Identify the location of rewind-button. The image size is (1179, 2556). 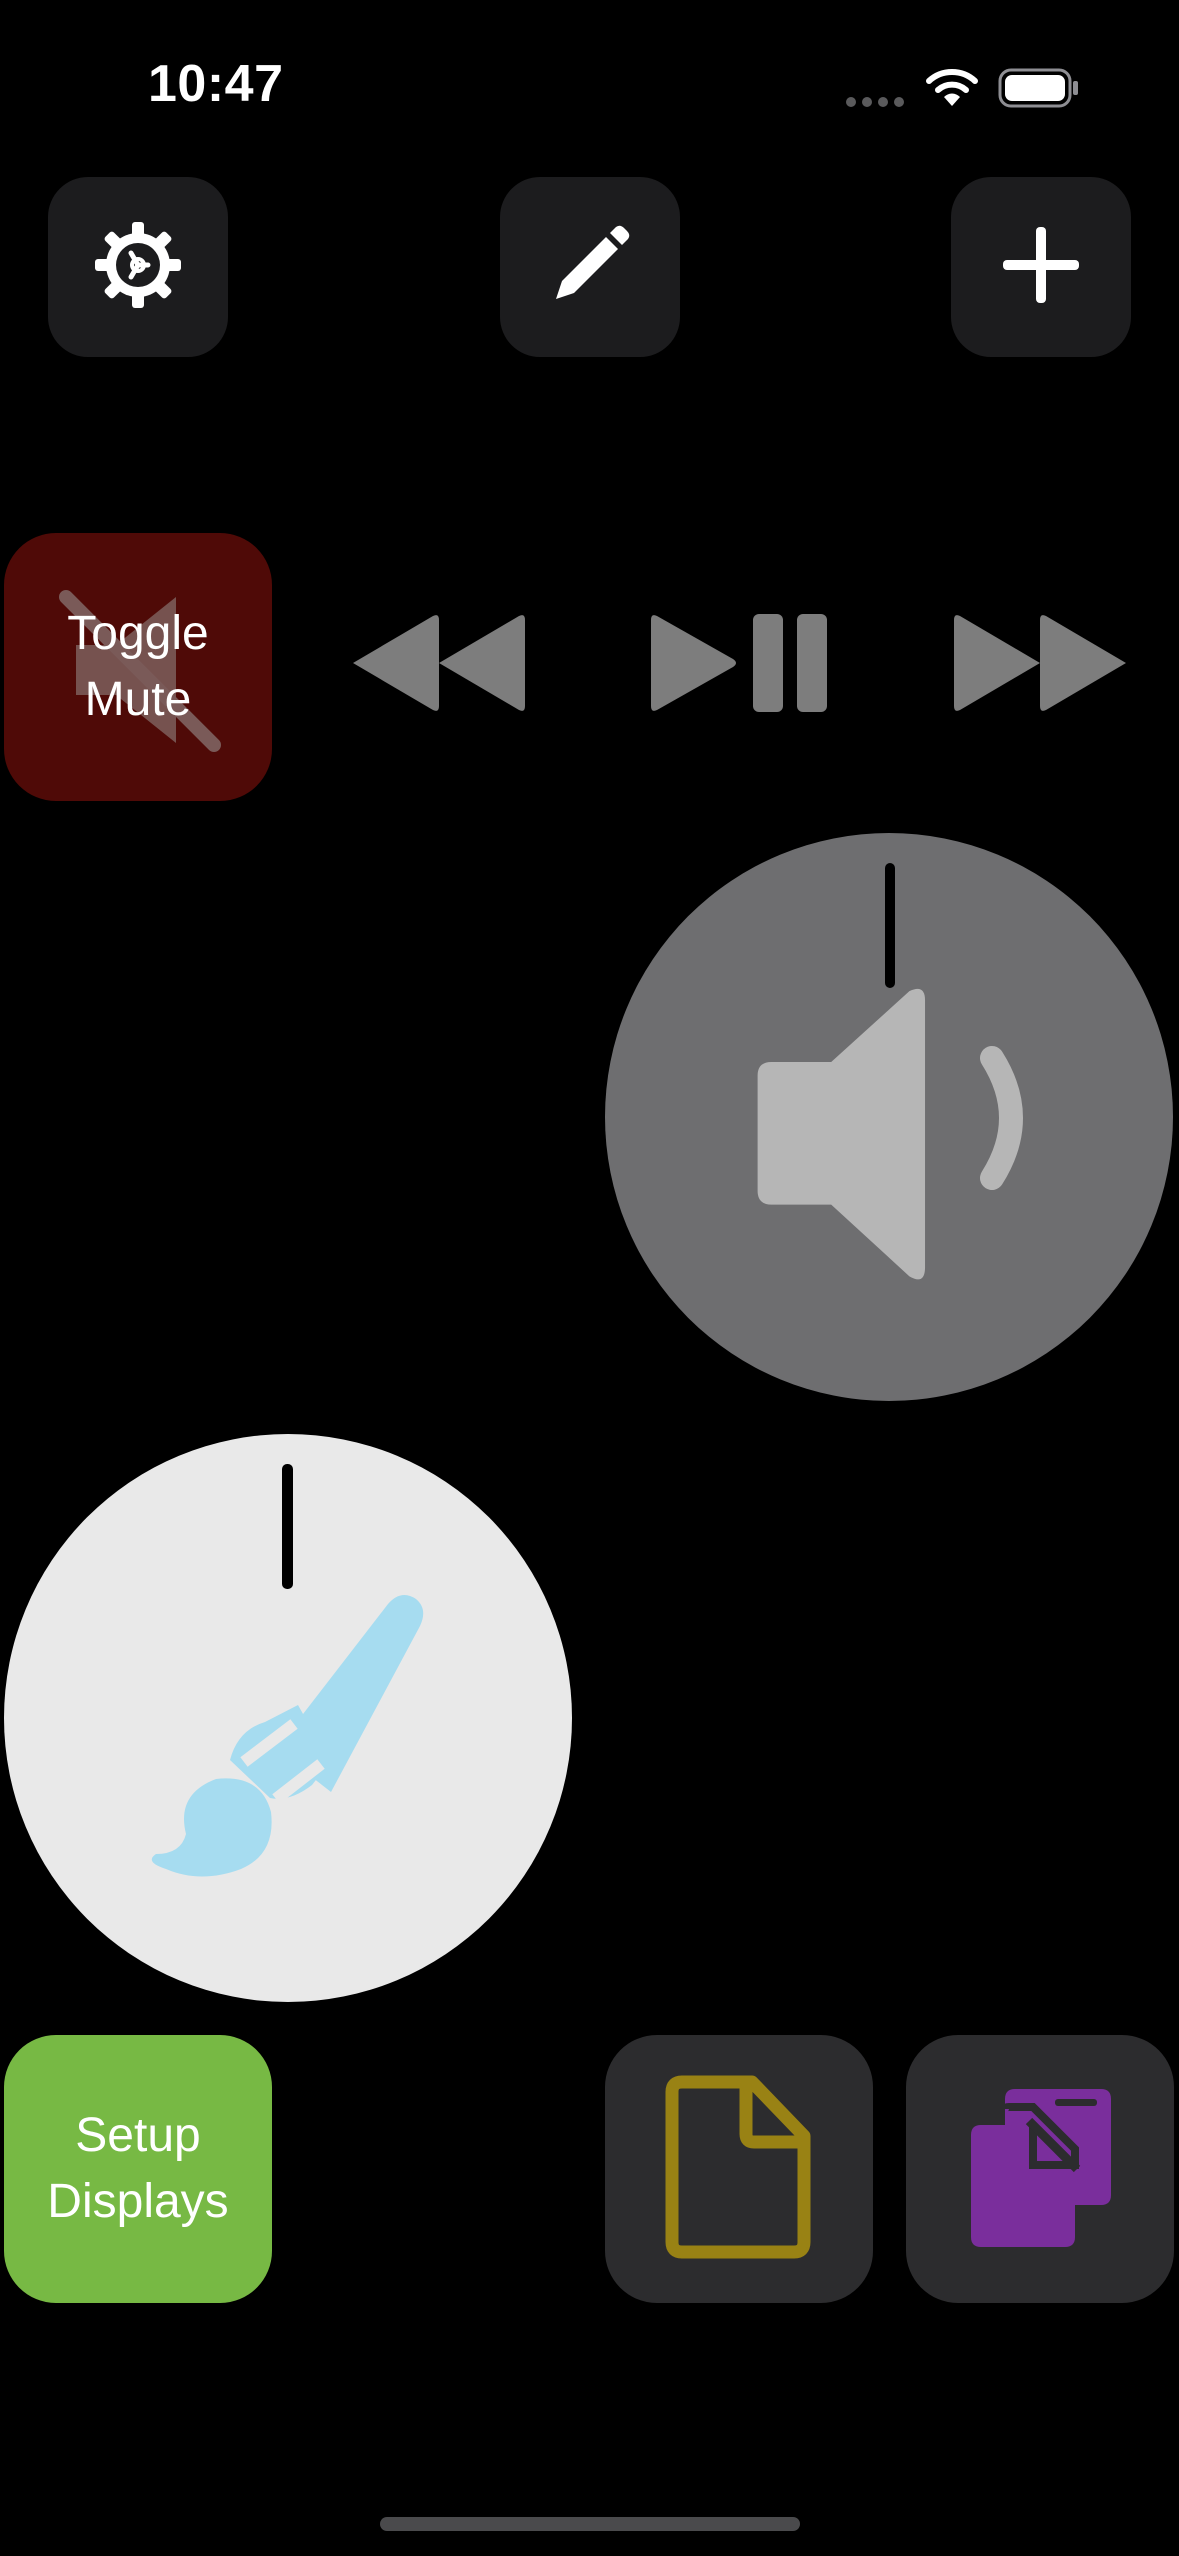
(440, 665).